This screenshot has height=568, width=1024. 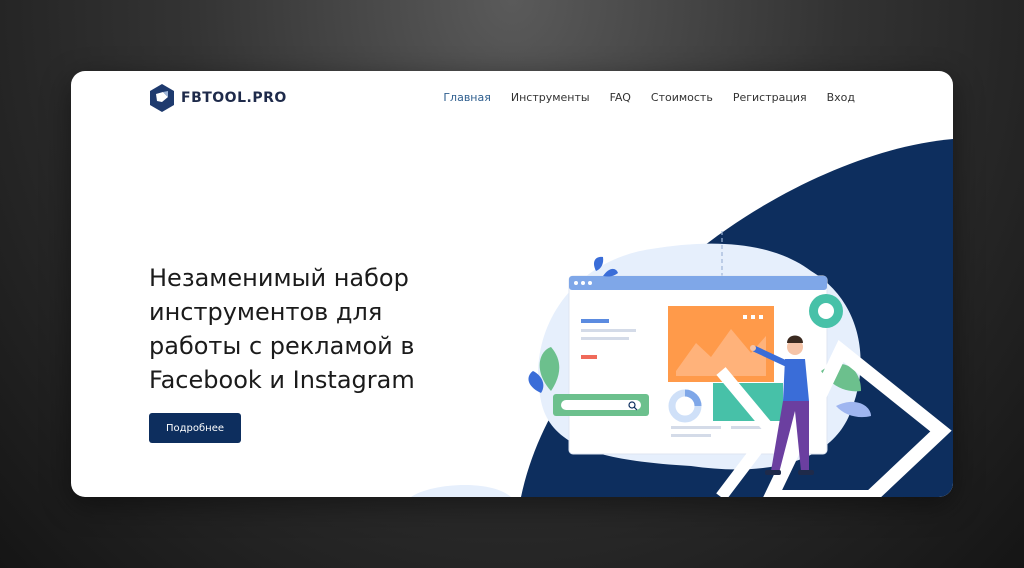 What do you see at coordinates (234, 98) in the screenshot?
I see `brand-name: FBTOOL.PRO` at bounding box center [234, 98].